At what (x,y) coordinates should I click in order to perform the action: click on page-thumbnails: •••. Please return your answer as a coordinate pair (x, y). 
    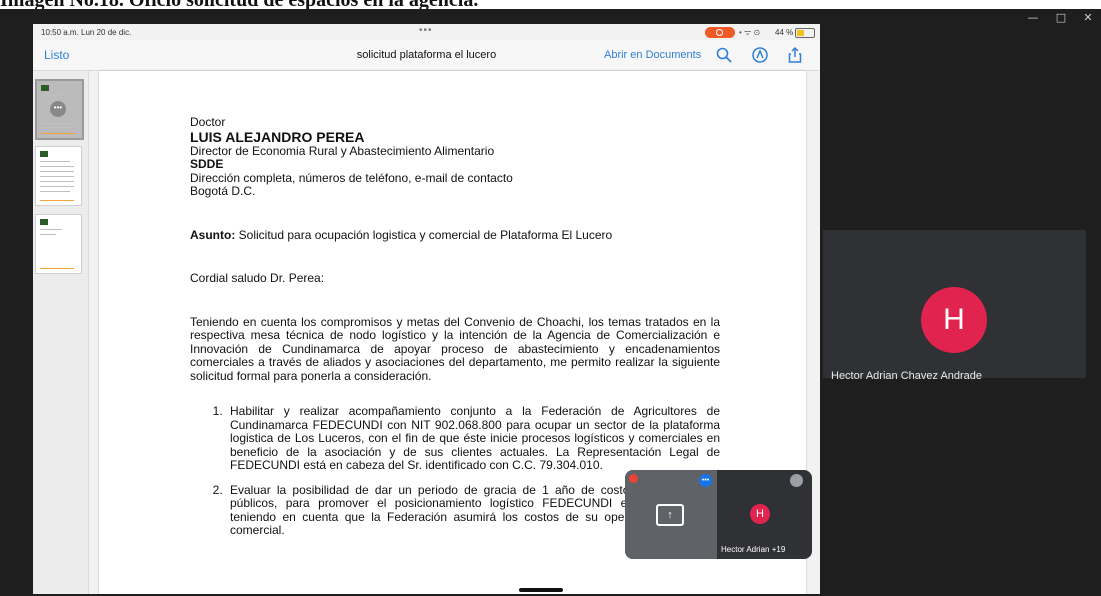
    Looking at the image, I should click on (61, 332).